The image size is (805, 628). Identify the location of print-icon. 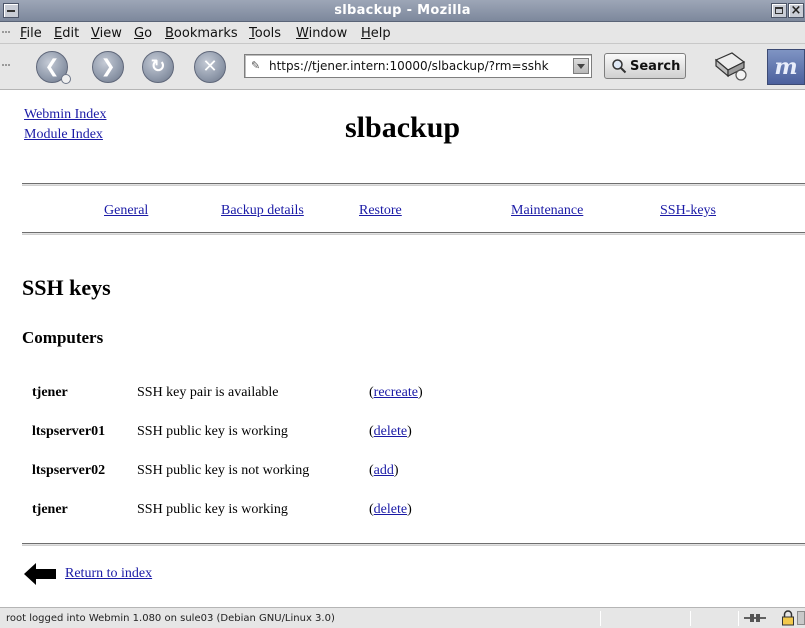
(730, 66).